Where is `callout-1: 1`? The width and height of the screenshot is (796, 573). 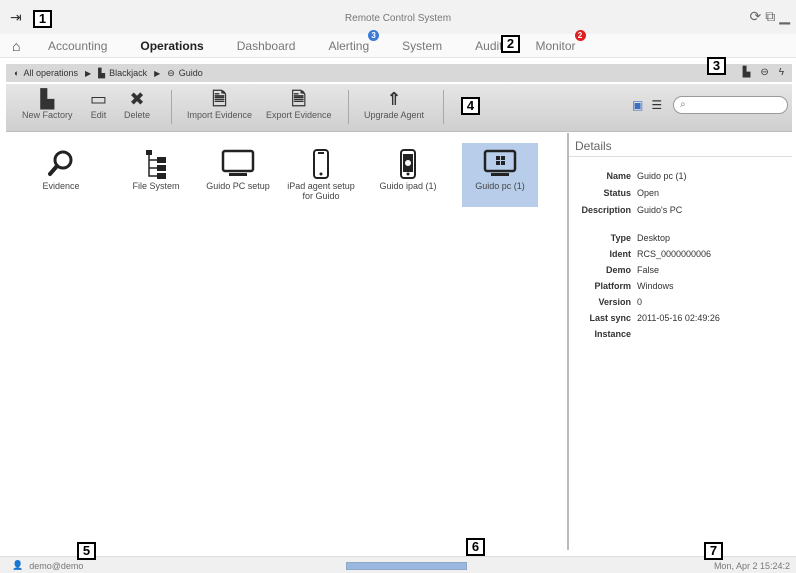
callout-1: 1 is located at coordinates (42, 19).